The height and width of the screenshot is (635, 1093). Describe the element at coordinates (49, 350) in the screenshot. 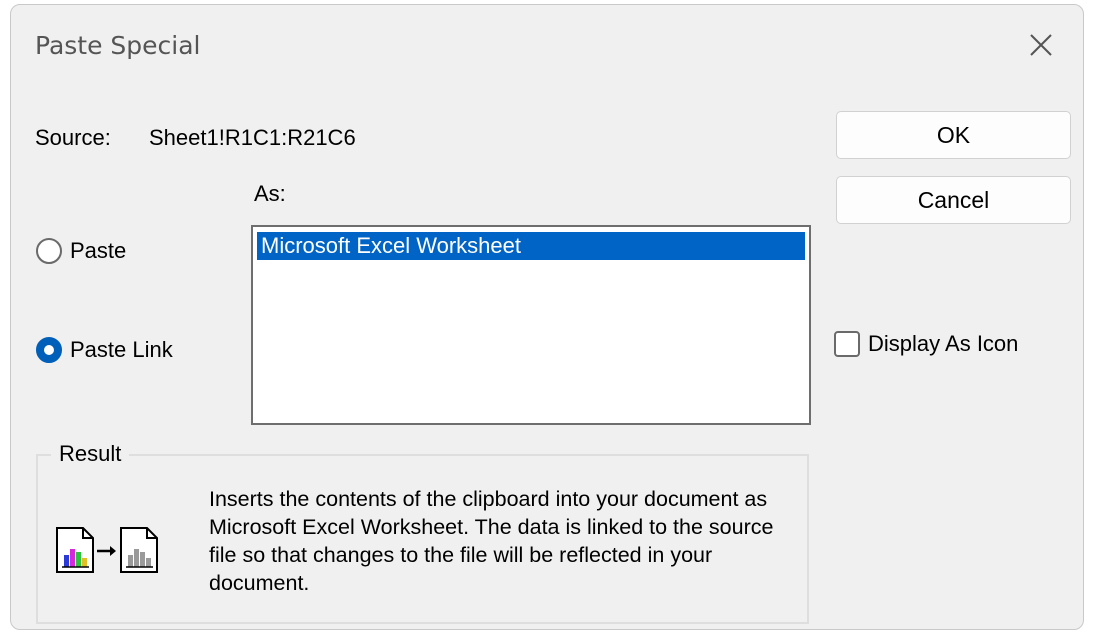

I see `paste-link-radio-circle` at that location.